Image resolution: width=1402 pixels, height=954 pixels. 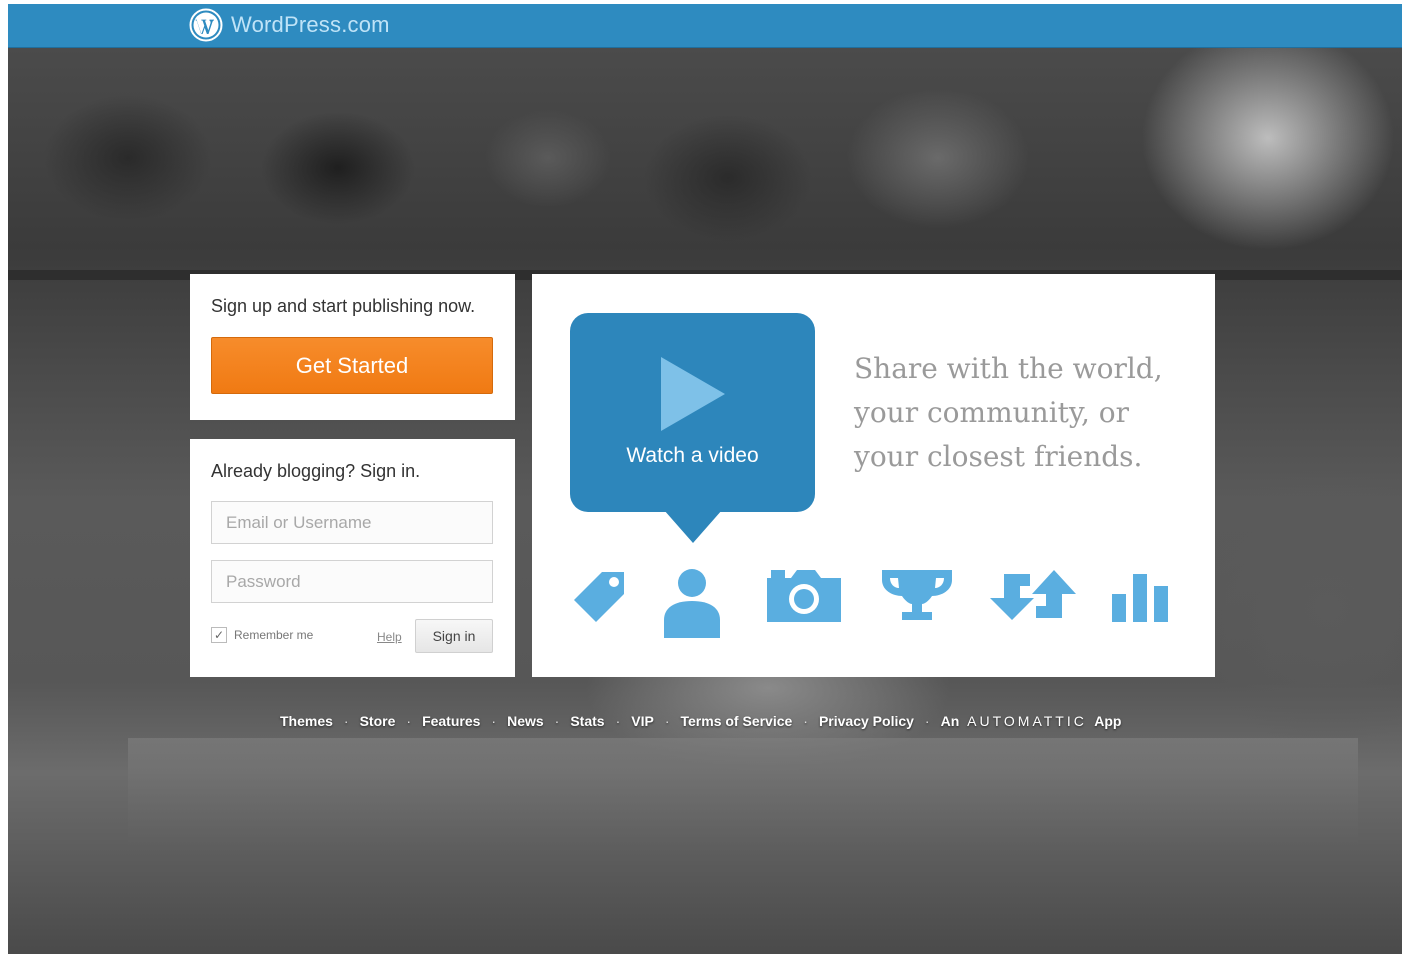 I want to click on tagline-line-1: Share with the world,, so click(x=1008, y=368).